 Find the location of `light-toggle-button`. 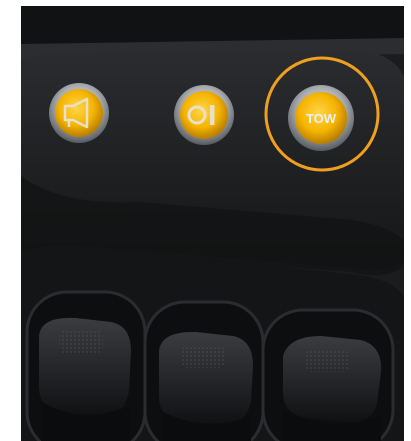

light-toggle-button is located at coordinates (204, 115).